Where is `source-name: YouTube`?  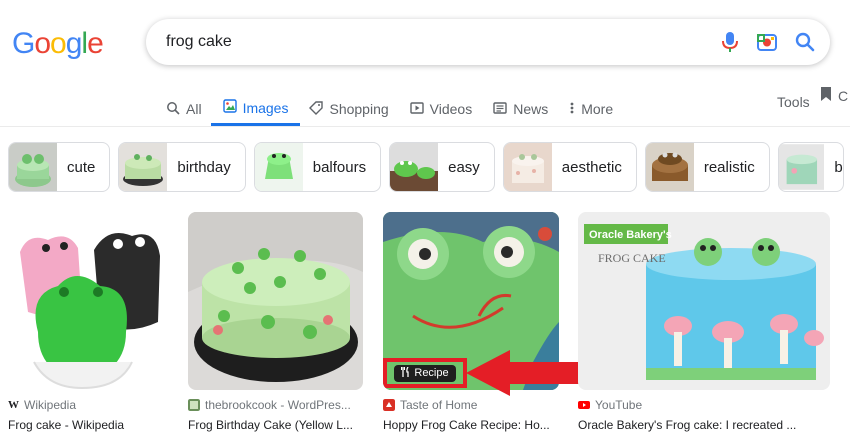 source-name: YouTube is located at coordinates (619, 405).